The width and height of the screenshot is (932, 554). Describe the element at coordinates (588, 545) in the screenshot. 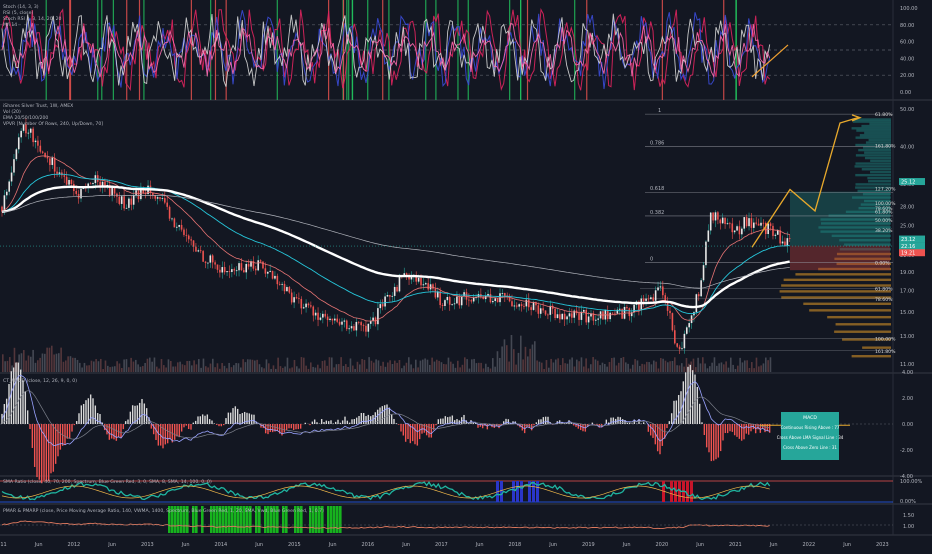

I see `time-axis-label: 2019` at that location.